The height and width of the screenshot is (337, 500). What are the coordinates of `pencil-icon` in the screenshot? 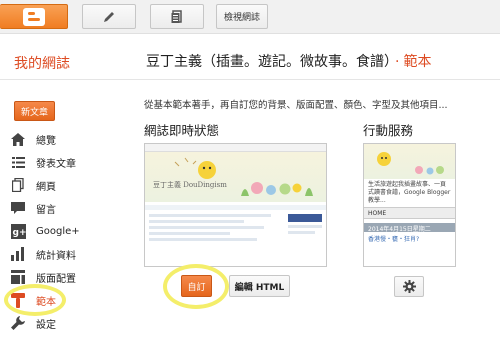 It's located at (109, 16).